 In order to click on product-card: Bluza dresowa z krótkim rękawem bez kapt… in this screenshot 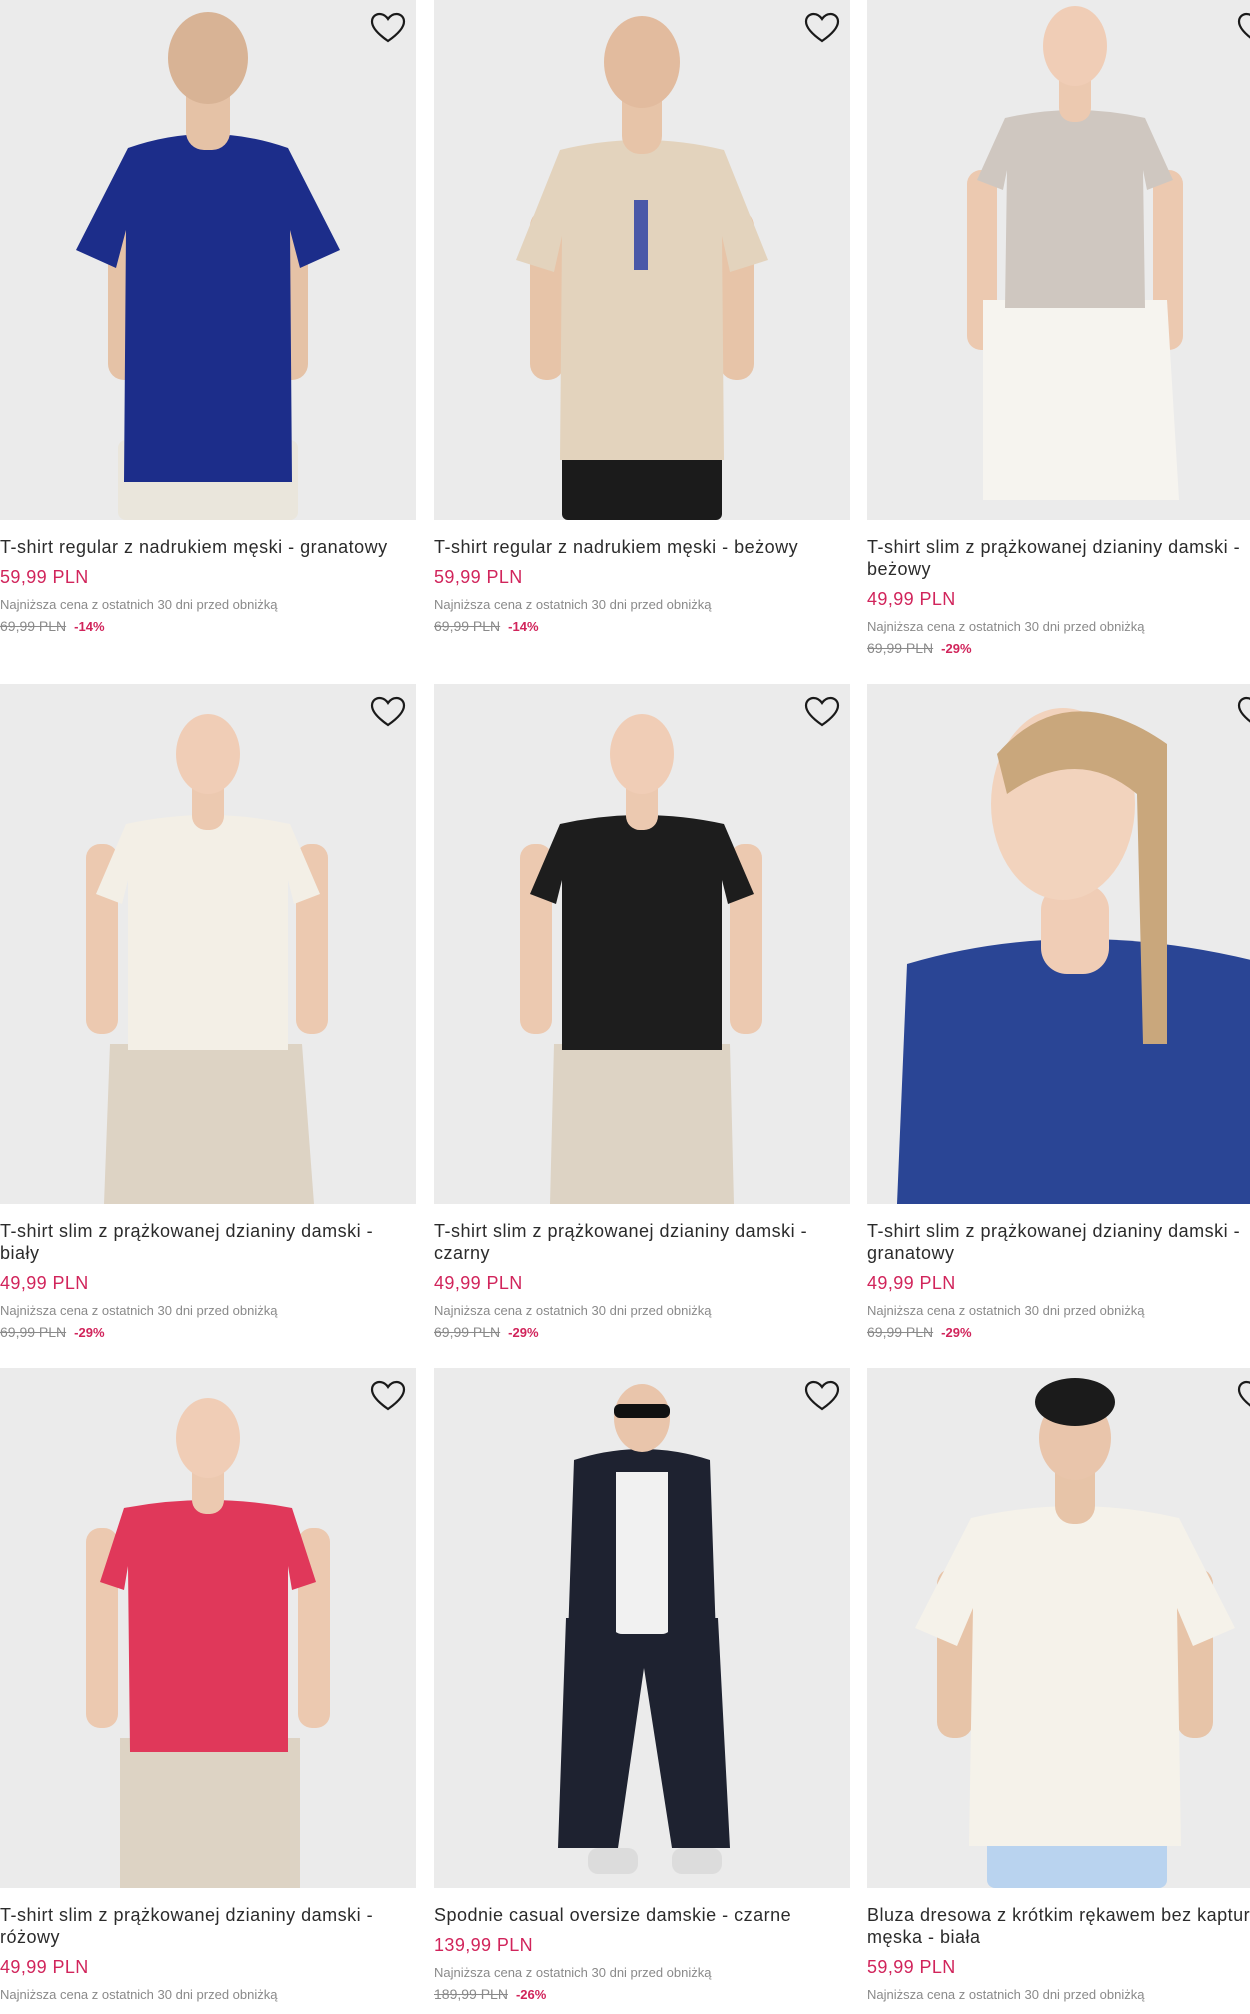, I will do `click(1058, 1685)`.